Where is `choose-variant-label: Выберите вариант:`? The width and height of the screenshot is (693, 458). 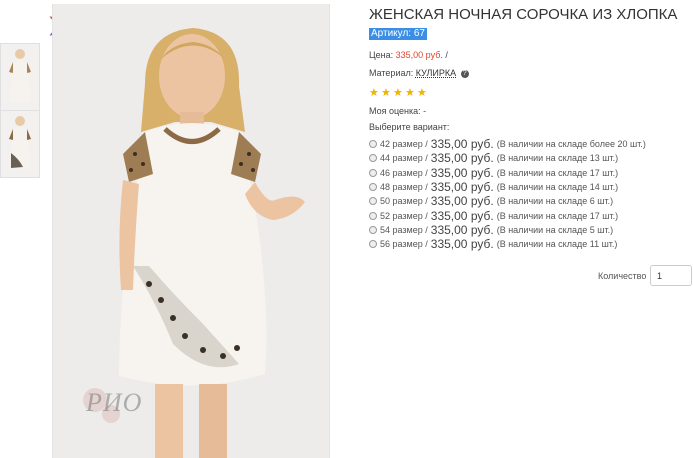 choose-variant-label: Выберите вариант: is located at coordinates (409, 127).